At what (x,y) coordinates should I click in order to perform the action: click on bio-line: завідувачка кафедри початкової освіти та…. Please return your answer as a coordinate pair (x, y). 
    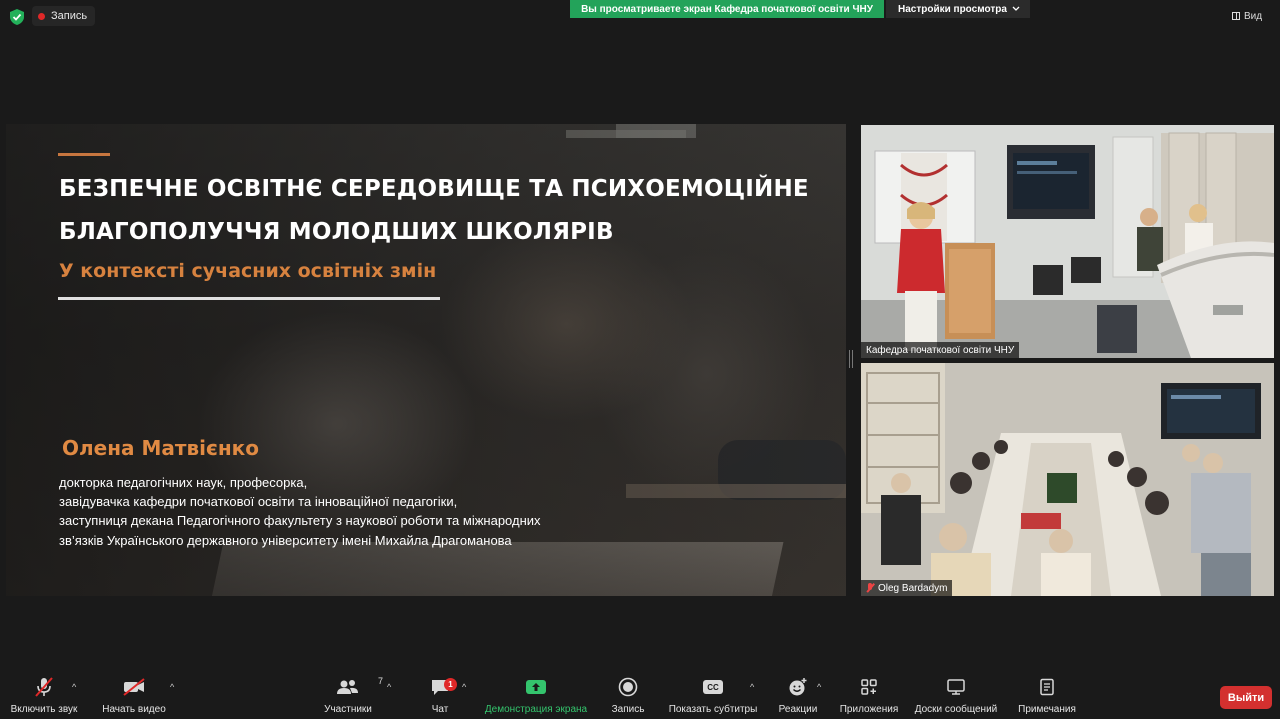
    Looking at the image, I should click on (258, 502).